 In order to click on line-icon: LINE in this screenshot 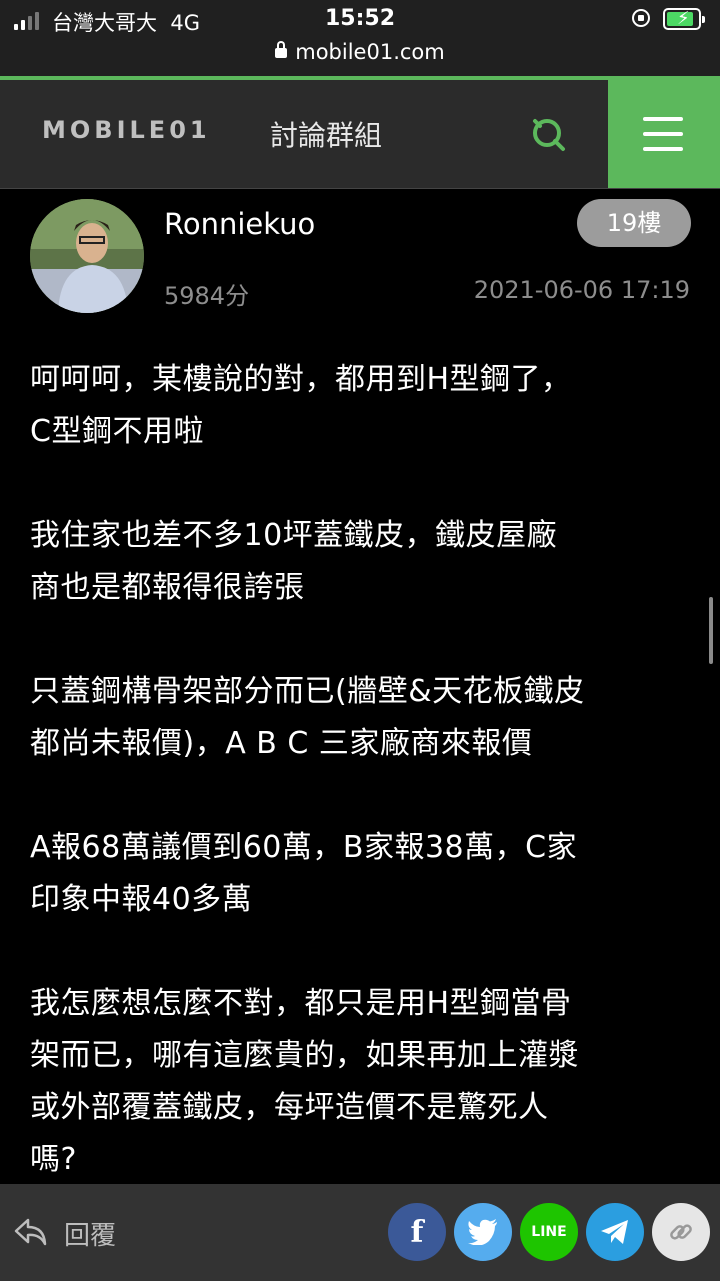, I will do `click(549, 1232)`.